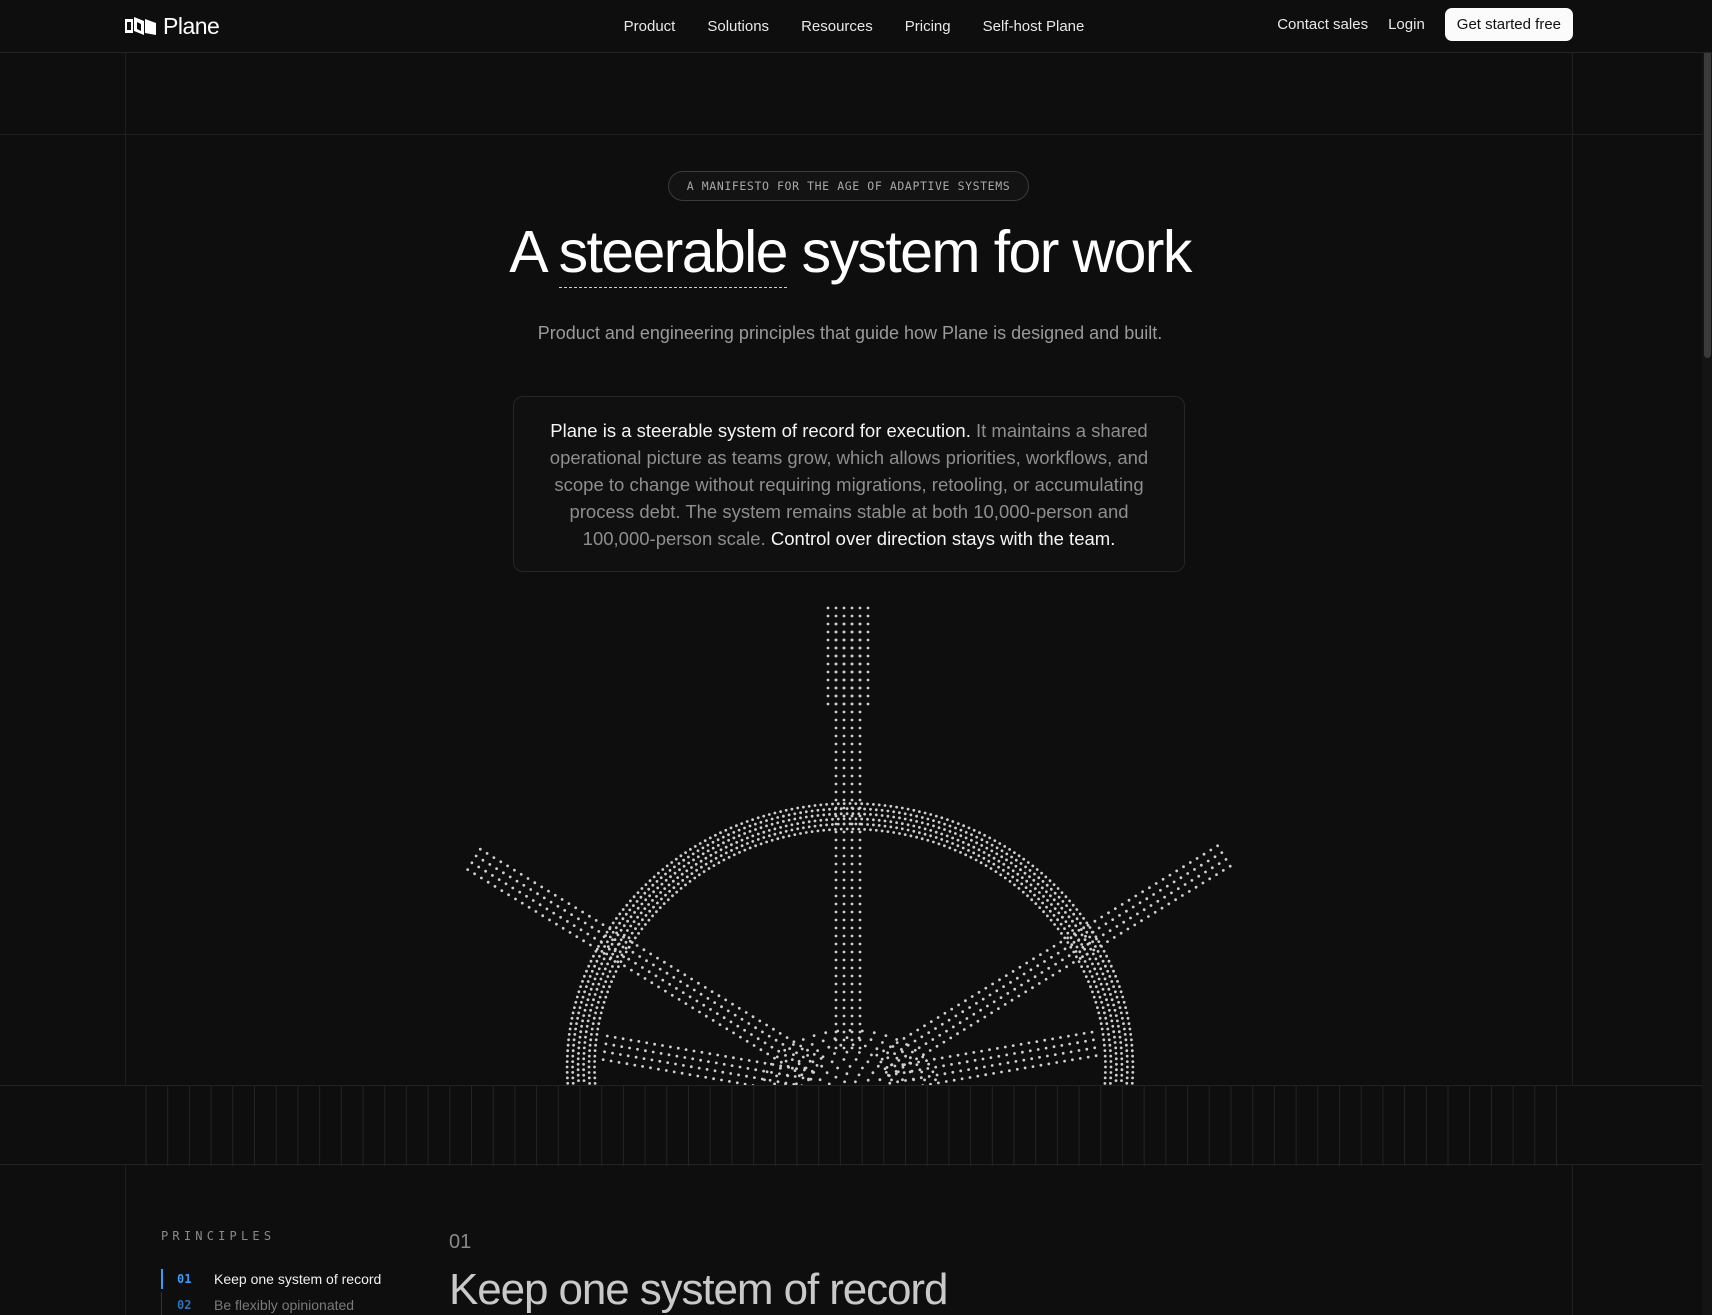 This screenshot has height=1315, width=1712. I want to click on contact-sales-link: Contact sales, so click(1322, 24).